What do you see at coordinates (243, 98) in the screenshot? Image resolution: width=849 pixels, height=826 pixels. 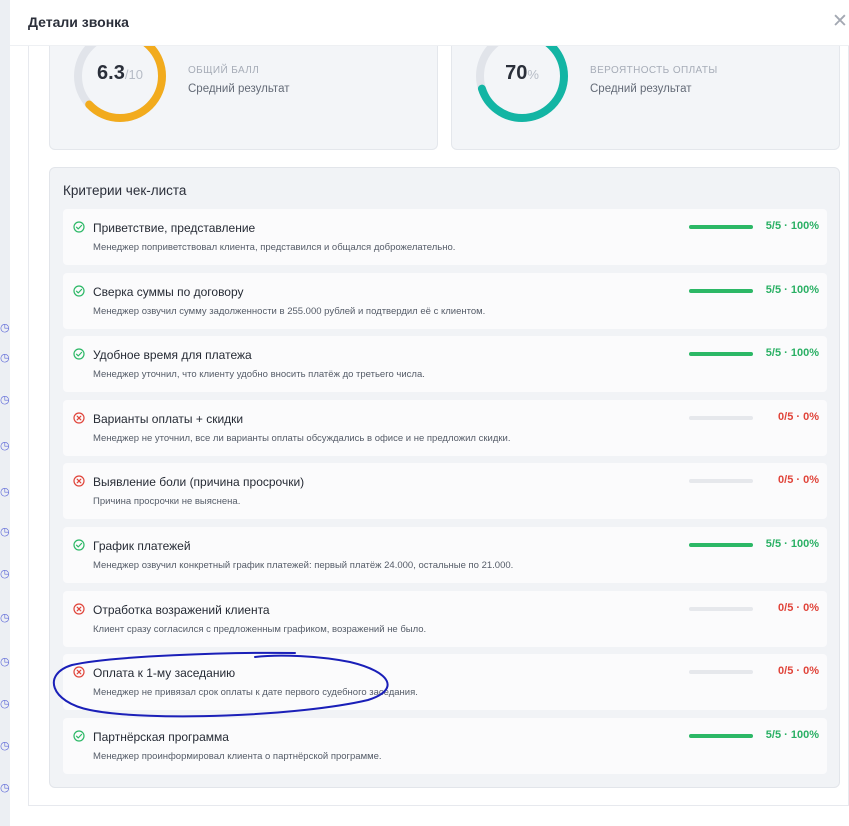 I see `overall-score-card: 6.3/10 ОБЩИЙ БАЛЛ Средний результат` at bounding box center [243, 98].